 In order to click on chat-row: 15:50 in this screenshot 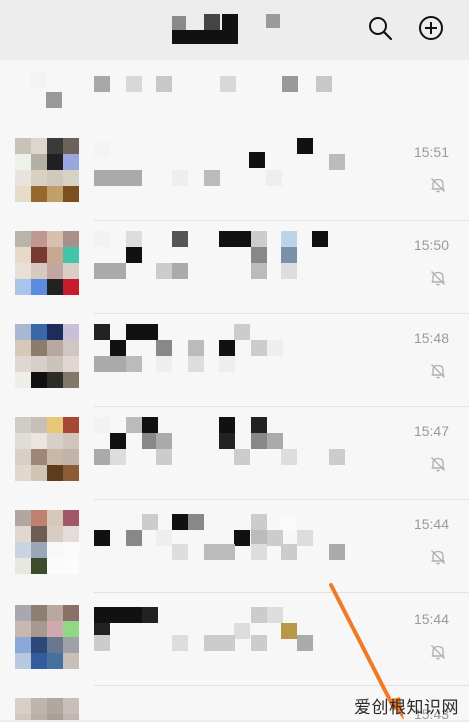, I will do `click(234, 267)`.